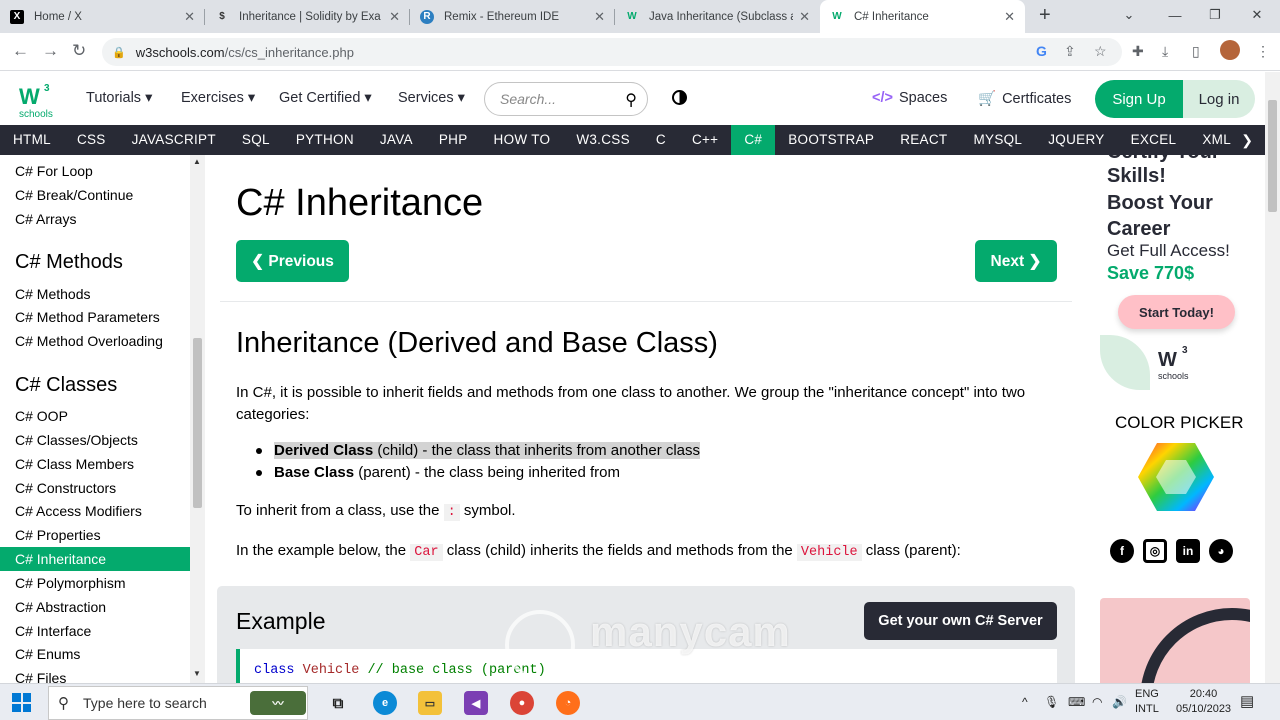 This screenshot has height=720, width=1280. Describe the element at coordinates (79, 51) in the screenshot. I see `reload-icon: ↻` at that location.